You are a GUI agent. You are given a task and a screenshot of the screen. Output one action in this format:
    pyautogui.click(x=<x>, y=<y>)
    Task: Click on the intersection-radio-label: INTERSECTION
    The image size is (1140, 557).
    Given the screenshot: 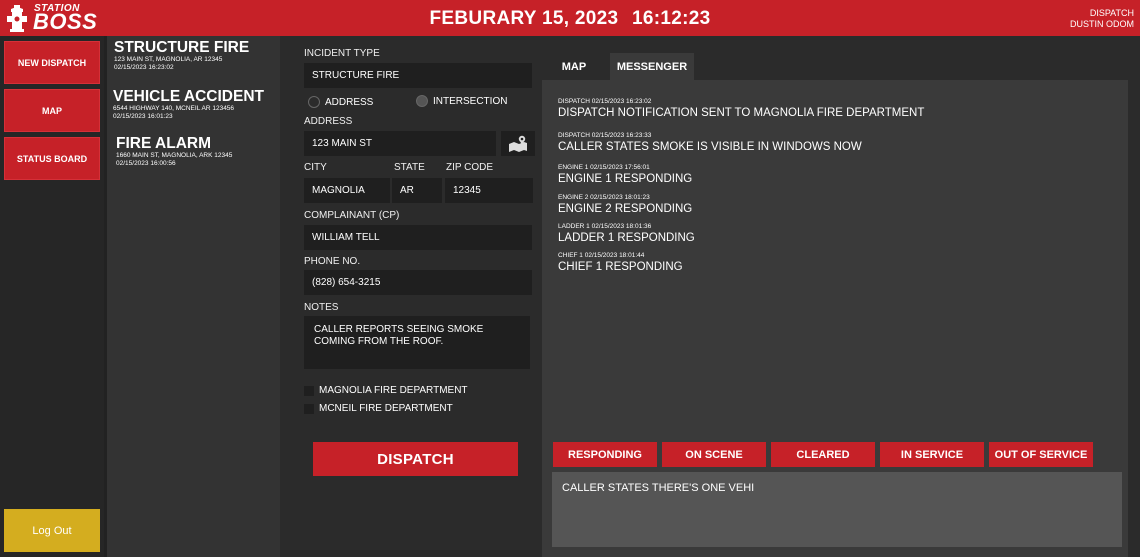 What is the action you would take?
    pyautogui.click(x=470, y=101)
    